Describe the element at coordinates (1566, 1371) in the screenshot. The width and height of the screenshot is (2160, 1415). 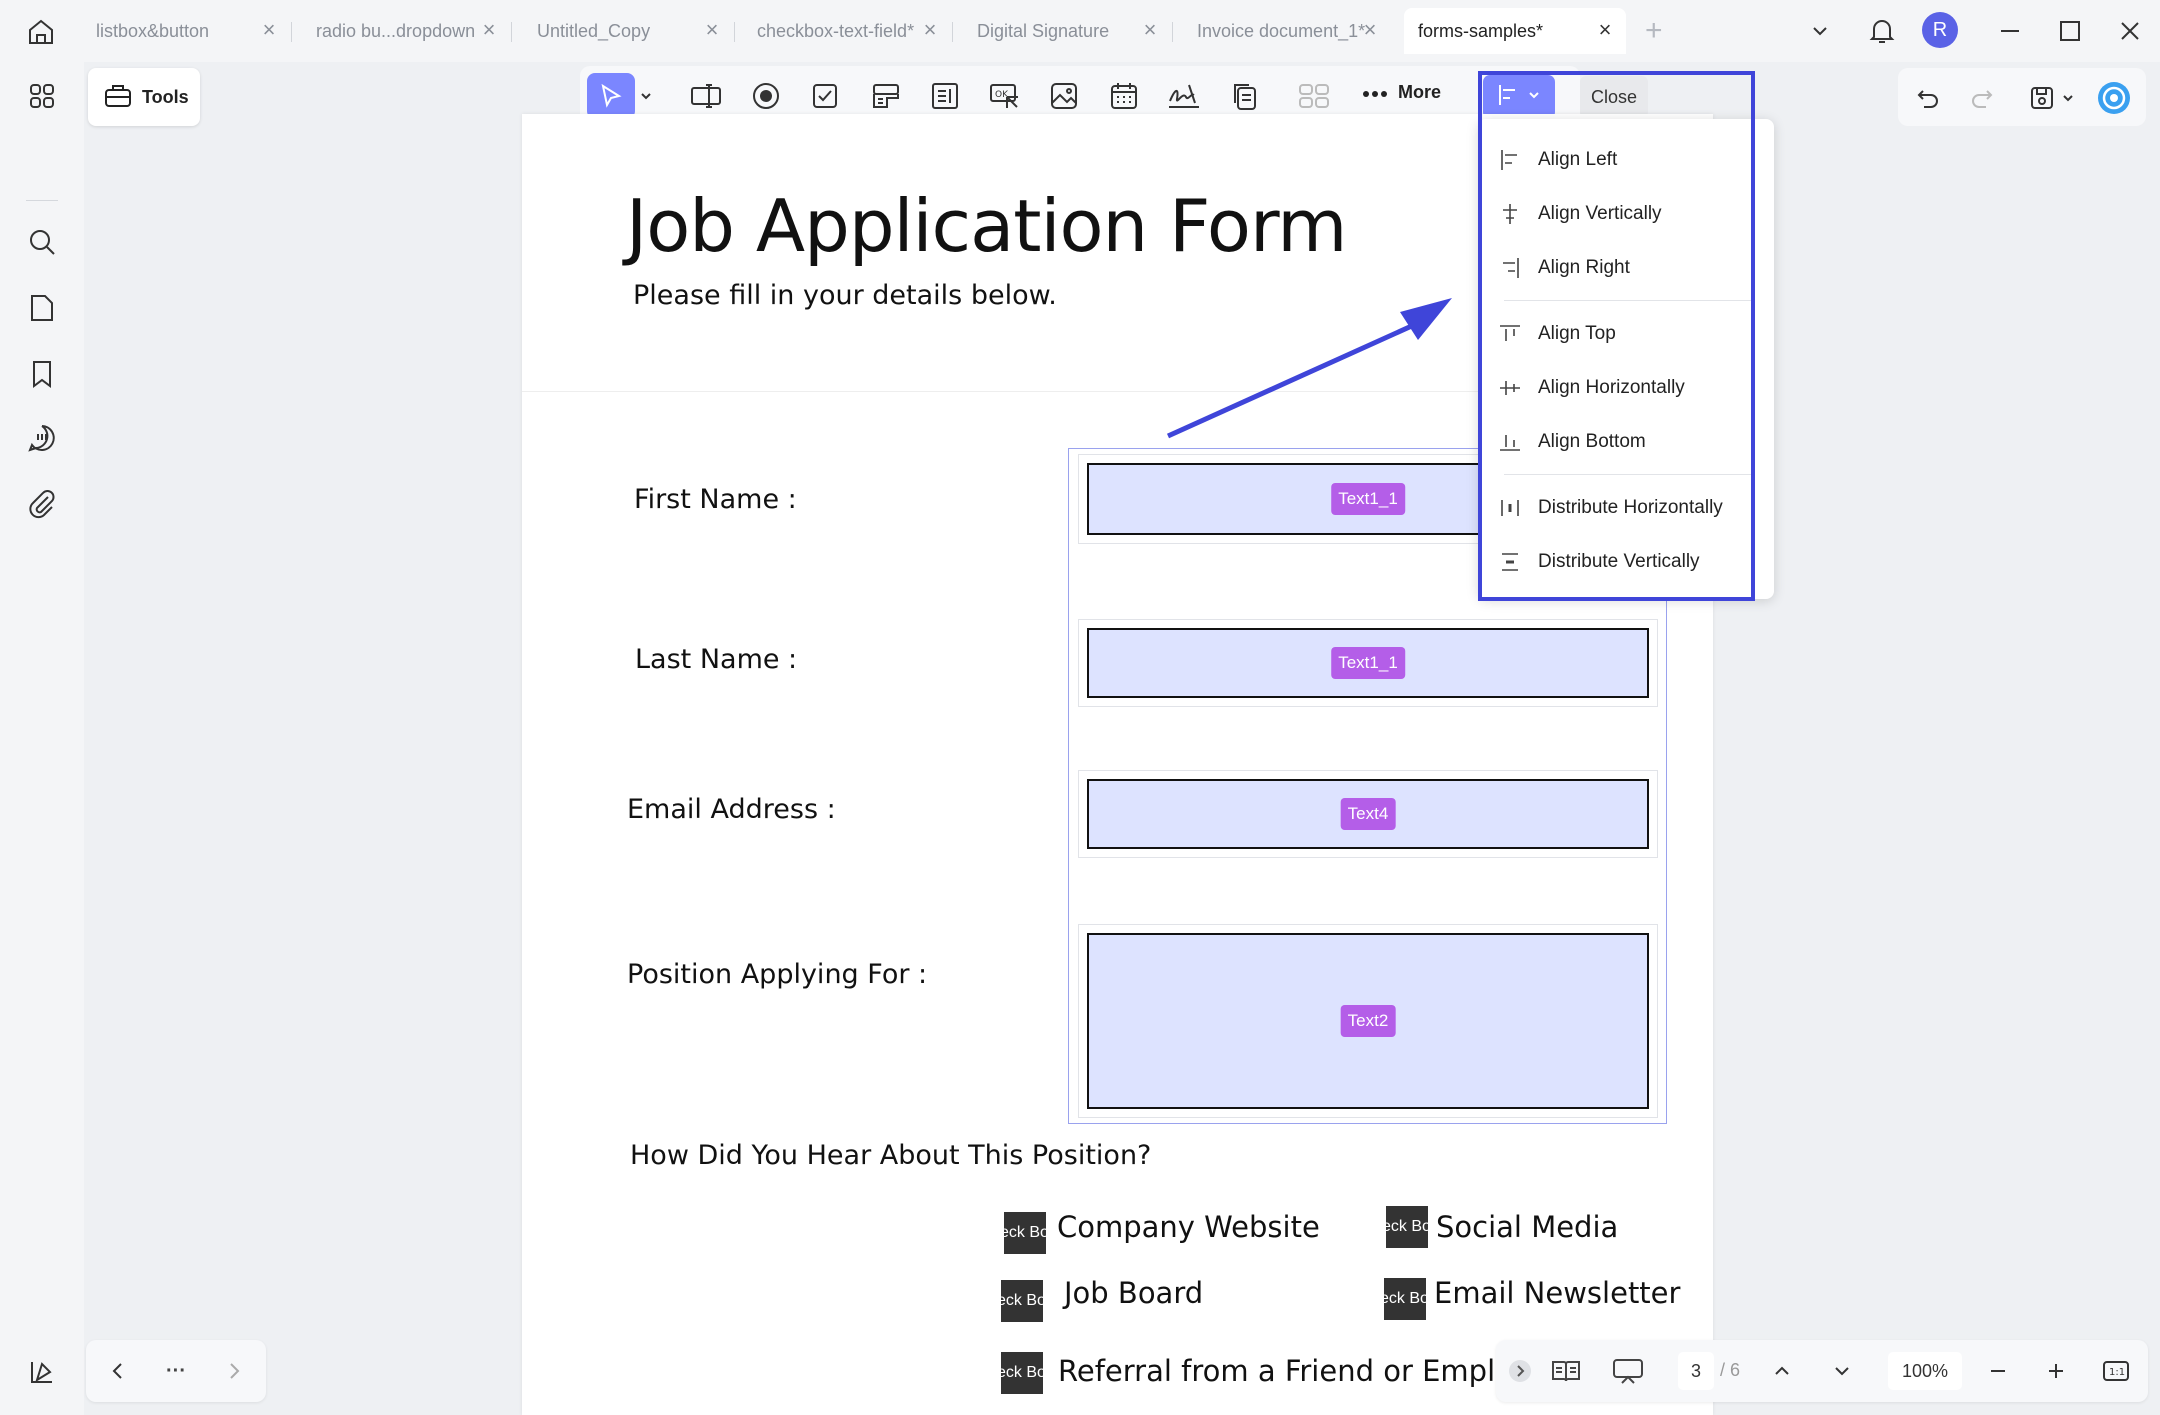
I see `reading-mode-icon` at that location.